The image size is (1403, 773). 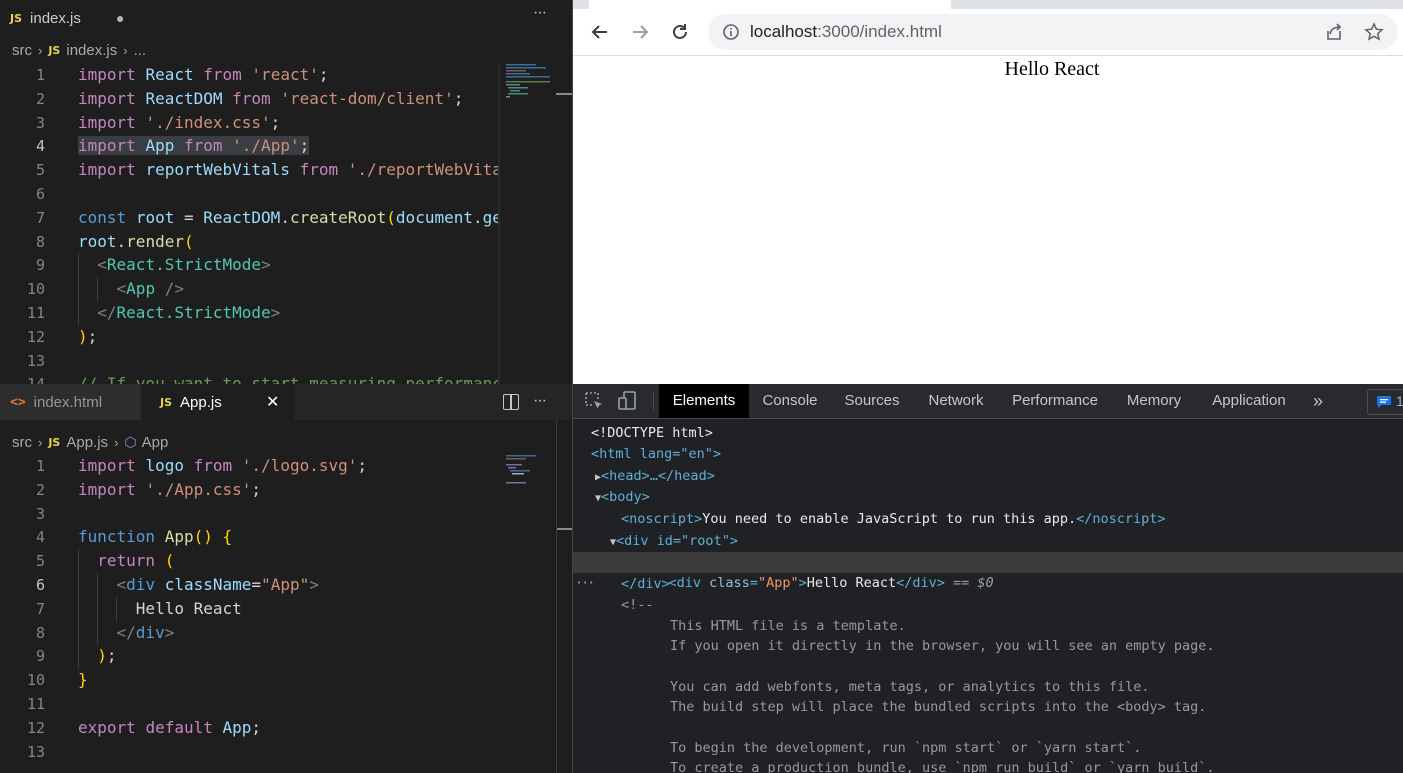 I want to click on breadcrumb-symbol: App, so click(x=155, y=442).